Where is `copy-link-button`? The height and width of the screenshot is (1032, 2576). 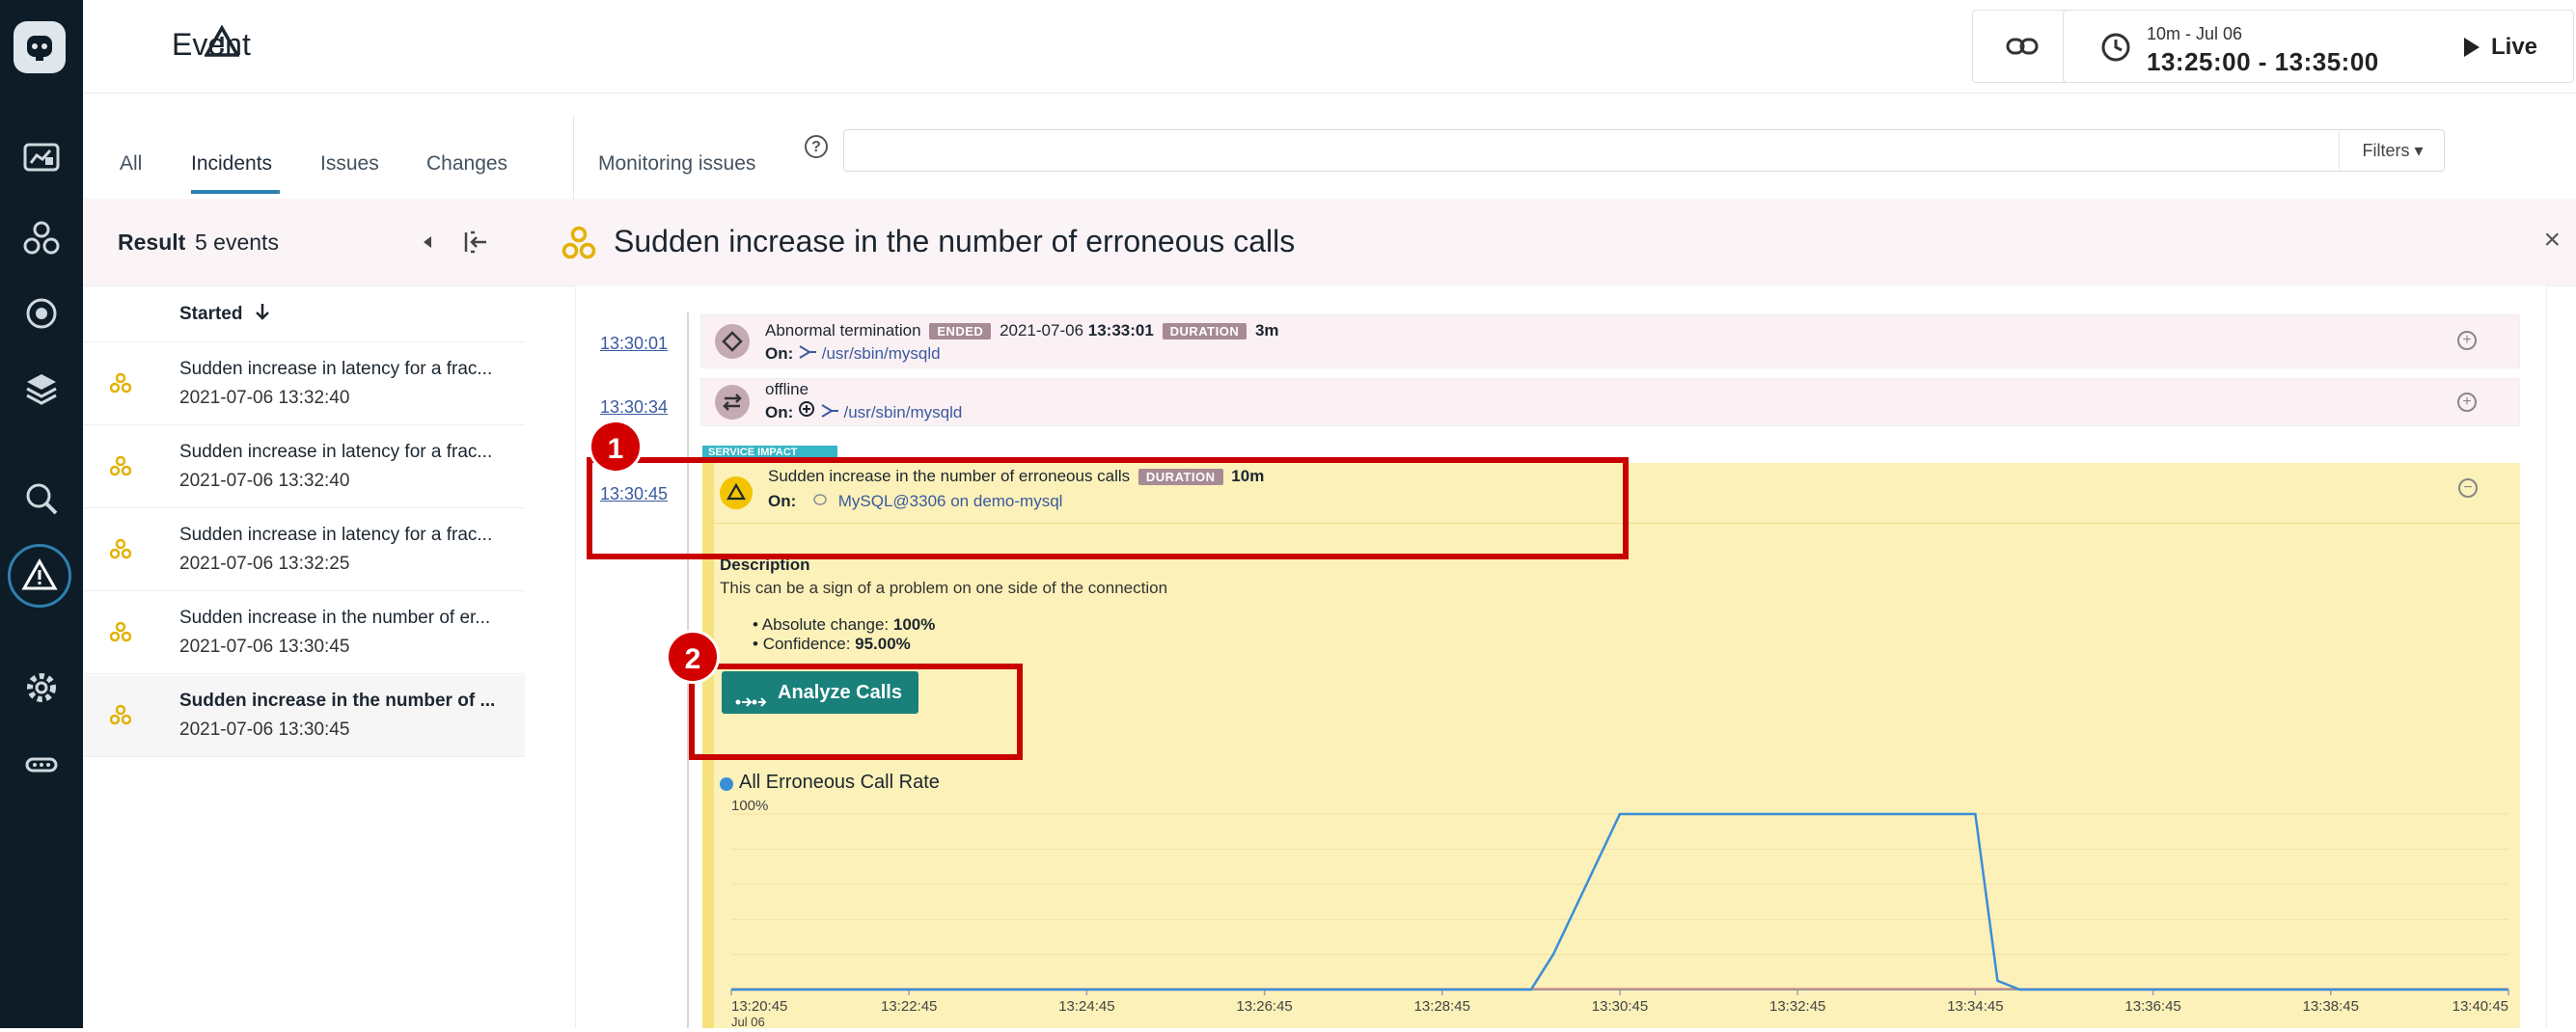
copy-link-button is located at coordinates (2021, 46).